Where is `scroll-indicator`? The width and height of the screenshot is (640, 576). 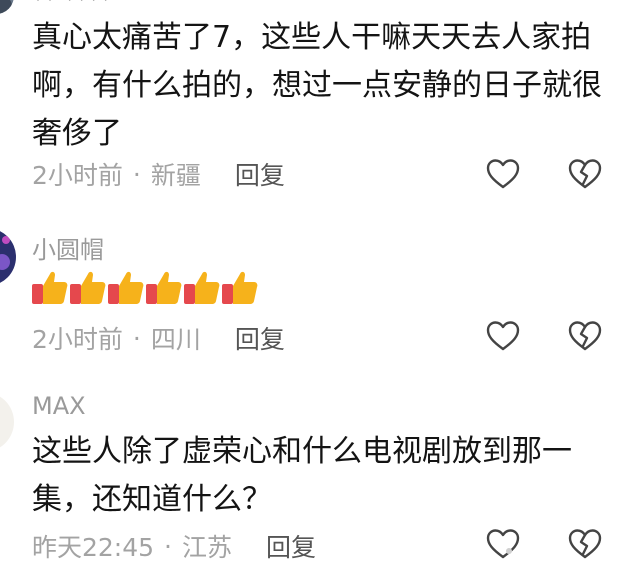
scroll-indicator is located at coordinates (509, 551).